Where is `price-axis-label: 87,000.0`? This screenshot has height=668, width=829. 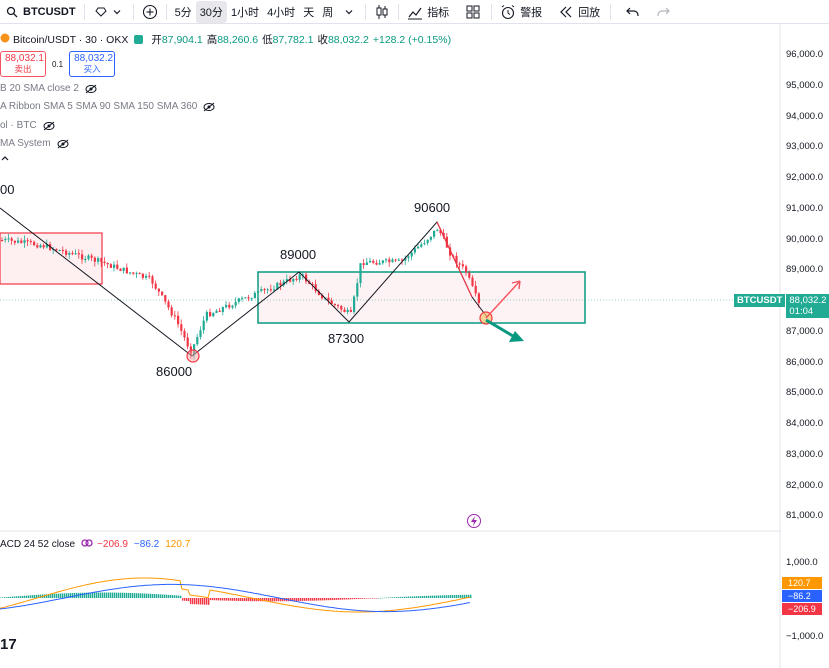 price-axis-label: 87,000.0 is located at coordinates (804, 331).